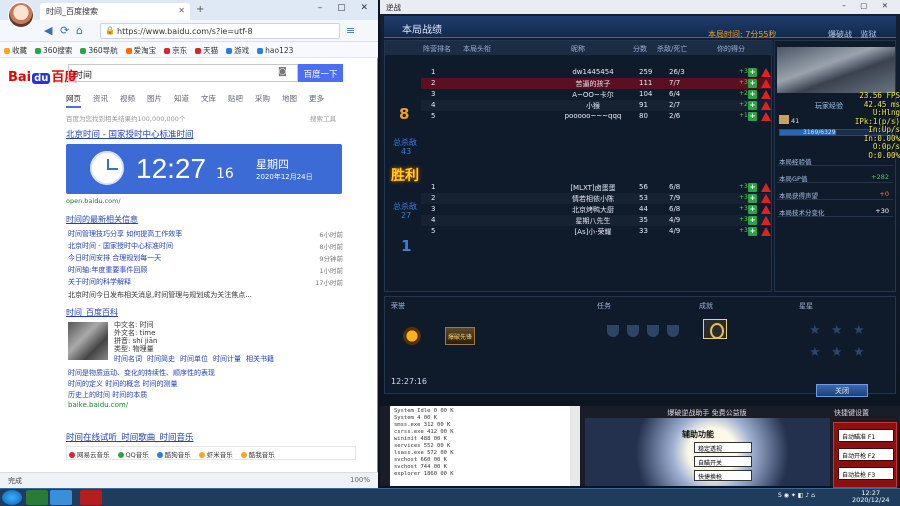  Describe the element at coordinates (188, 384) in the screenshot. I see `encyclopedia-row: 时间的定义 时间的概念 时间的测量` at that location.